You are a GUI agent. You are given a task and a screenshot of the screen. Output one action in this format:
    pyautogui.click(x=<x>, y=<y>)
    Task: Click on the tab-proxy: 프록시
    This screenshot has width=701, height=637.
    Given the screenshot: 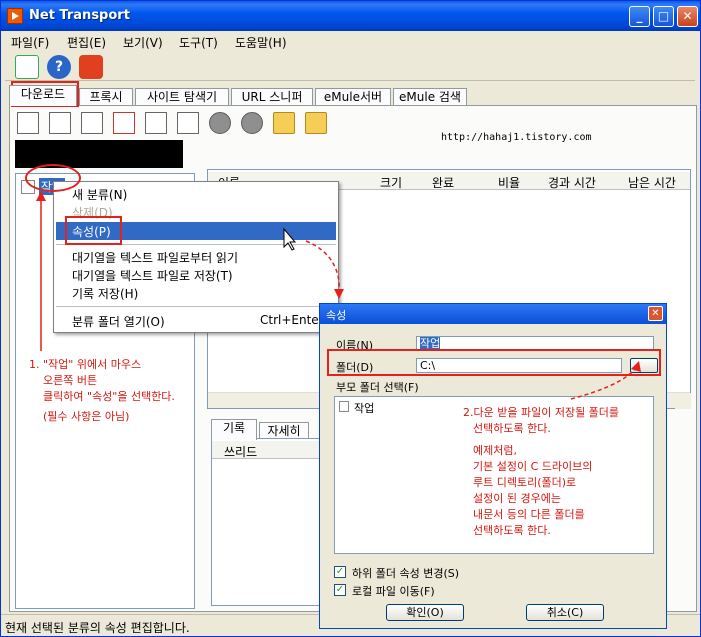 What is the action you would take?
    pyautogui.click(x=106, y=97)
    